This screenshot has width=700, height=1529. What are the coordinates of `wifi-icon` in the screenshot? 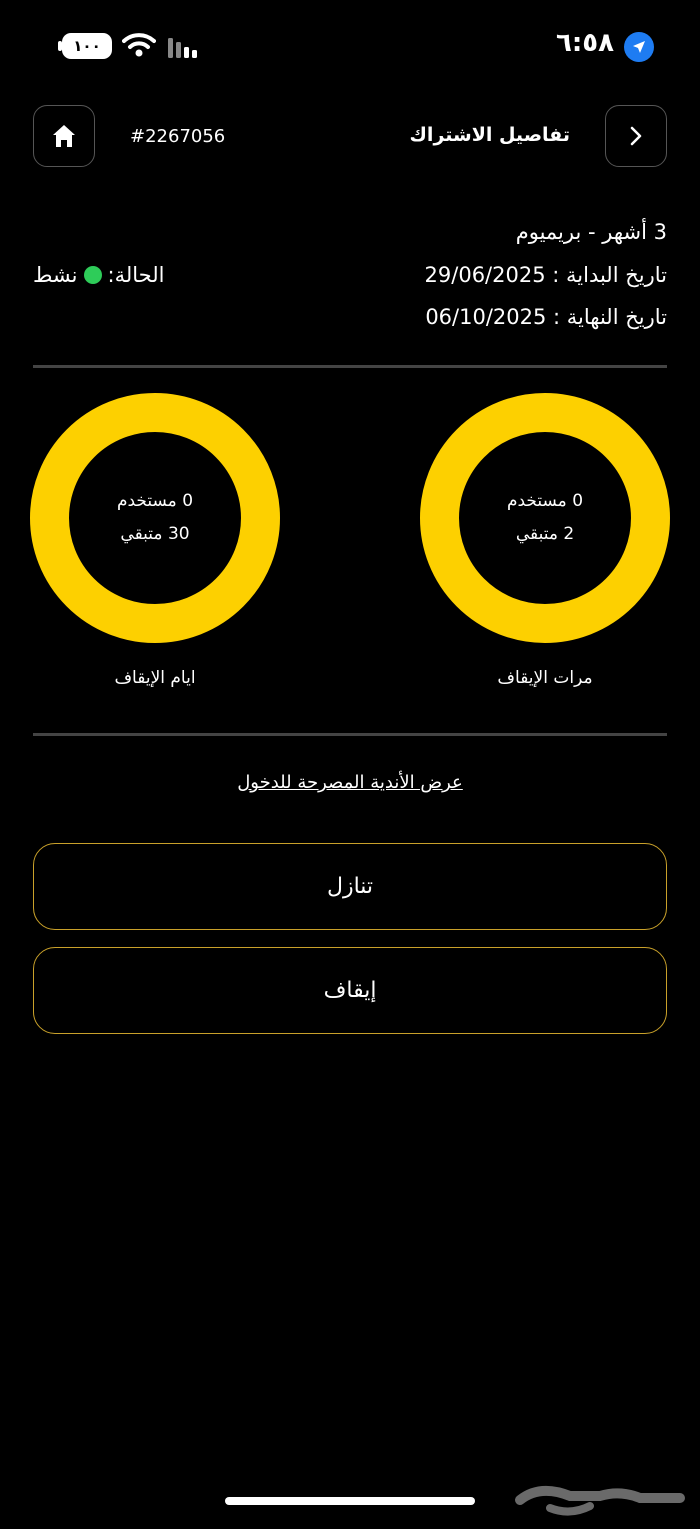 It's located at (139, 47).